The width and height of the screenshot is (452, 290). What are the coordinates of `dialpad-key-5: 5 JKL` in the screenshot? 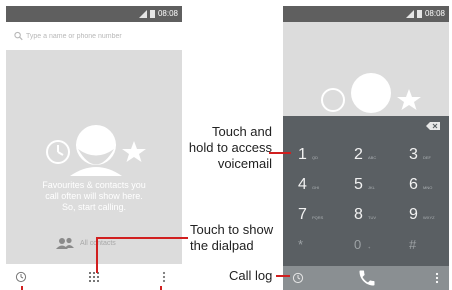 It's located at (370, 187).